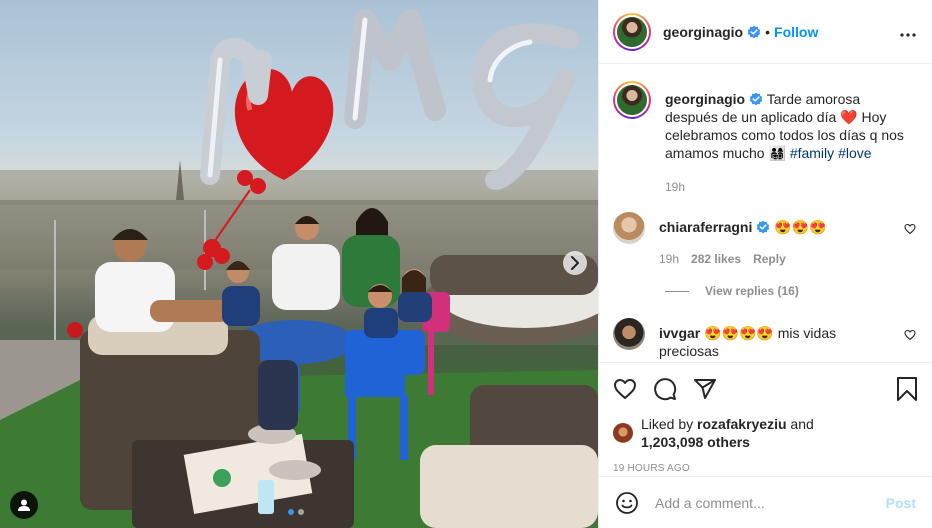 The height and width of the screenshot is (528, 932). I want to click on comment-item: ivvgar 😍😍😍😍 mis vidas preciosas, so click(764, 339).